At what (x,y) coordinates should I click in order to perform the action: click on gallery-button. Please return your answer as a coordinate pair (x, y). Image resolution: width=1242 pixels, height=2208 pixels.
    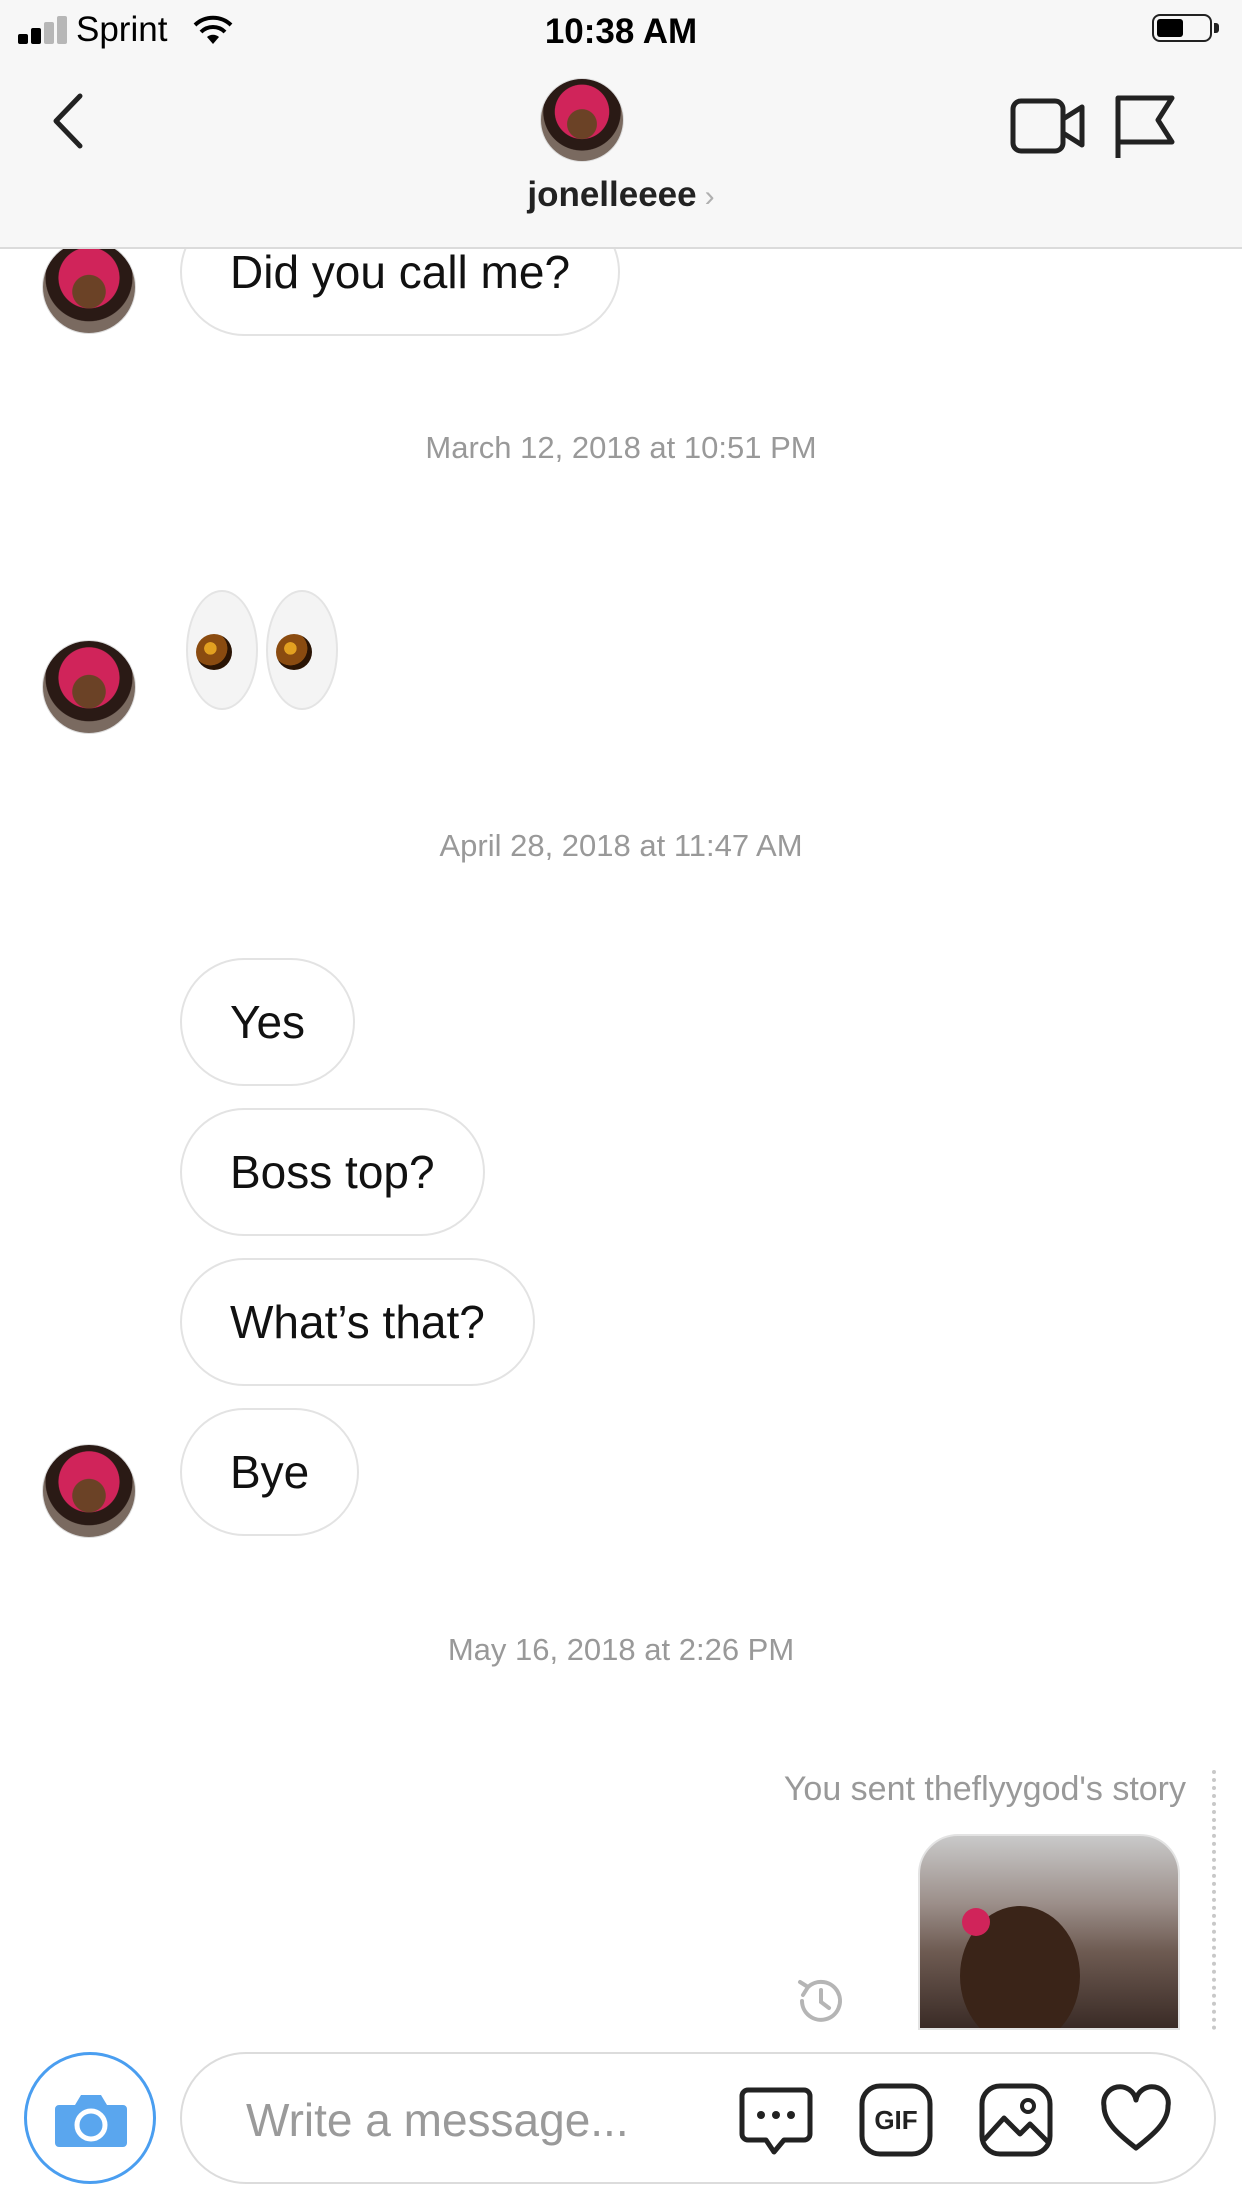
    Looking at the image, I should click on (1016, 2120).